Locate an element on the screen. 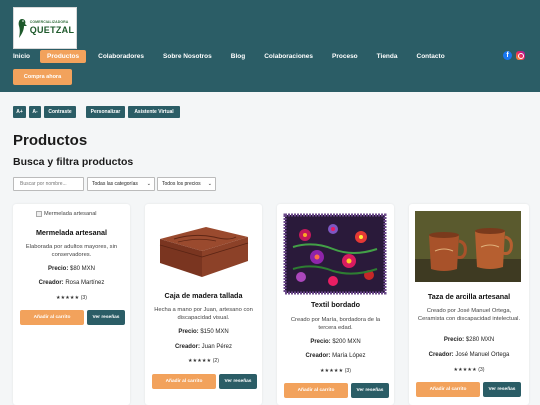 Image resolution: width=540 pixels, height=405 pixels. product-price: Precio: $80 MXN is located at coordinates (71, 269).